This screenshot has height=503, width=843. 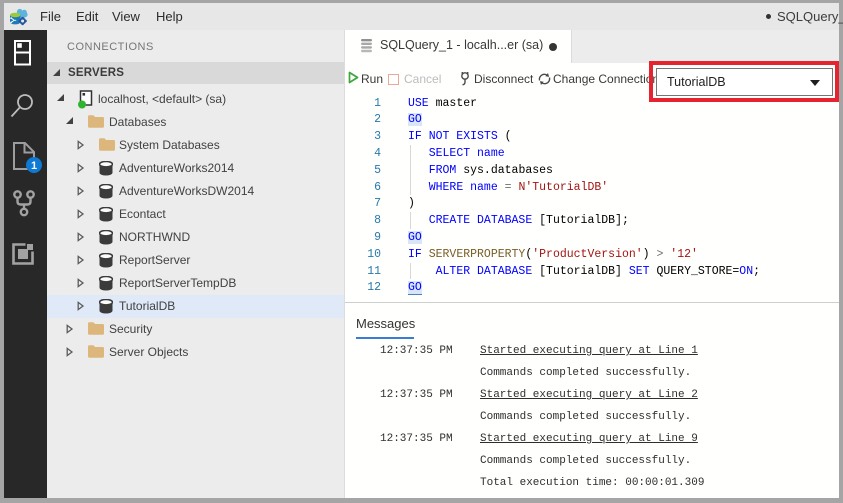 I want to click on svg-text: 1, so click(x=34, y=166).